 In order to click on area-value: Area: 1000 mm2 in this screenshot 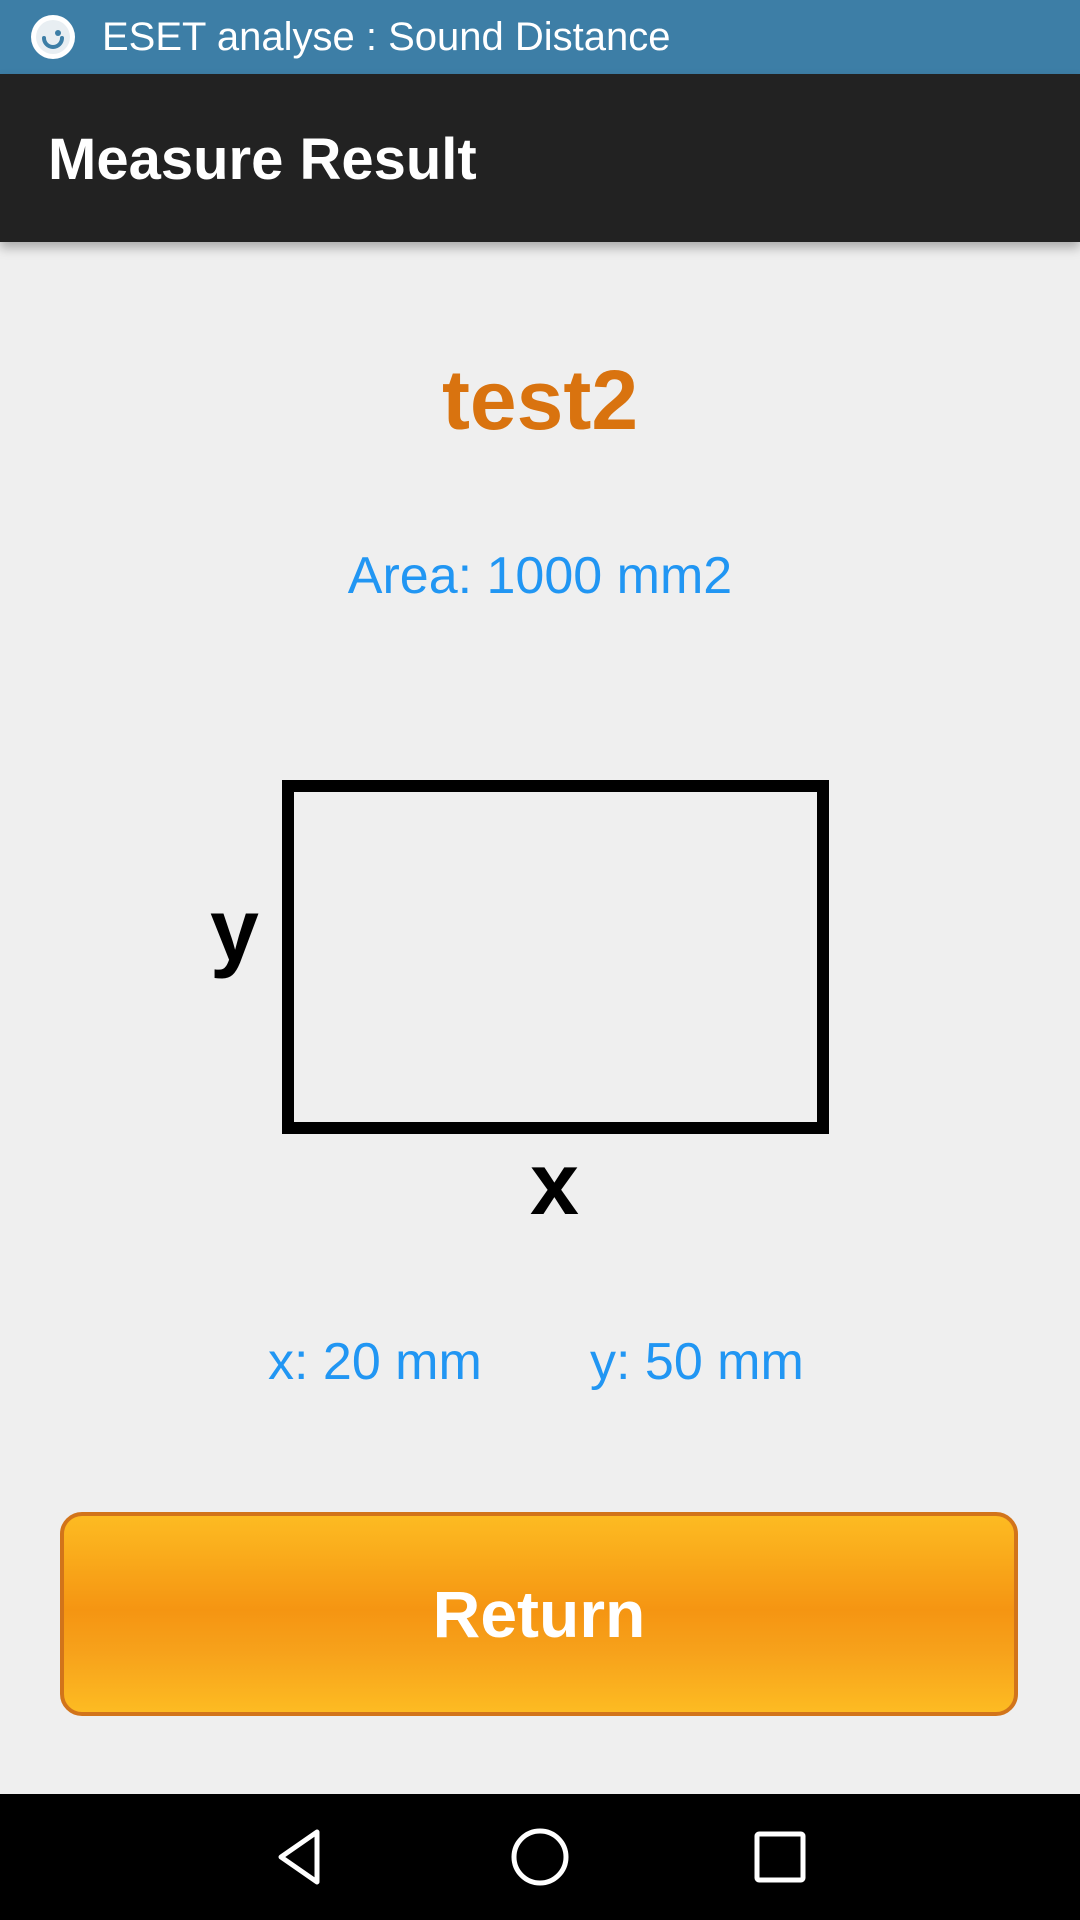, I will do `click(540, 576)`.